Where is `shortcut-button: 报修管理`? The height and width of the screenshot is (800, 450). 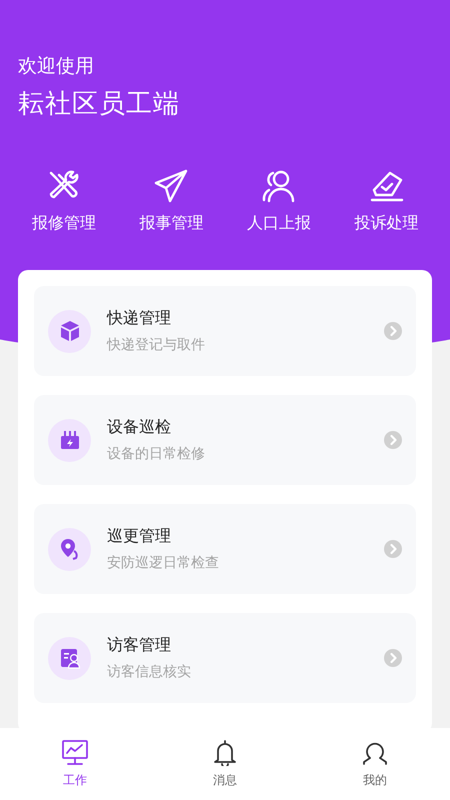 shortcut-button: 报修管理 is located at coordinates (64, 201).